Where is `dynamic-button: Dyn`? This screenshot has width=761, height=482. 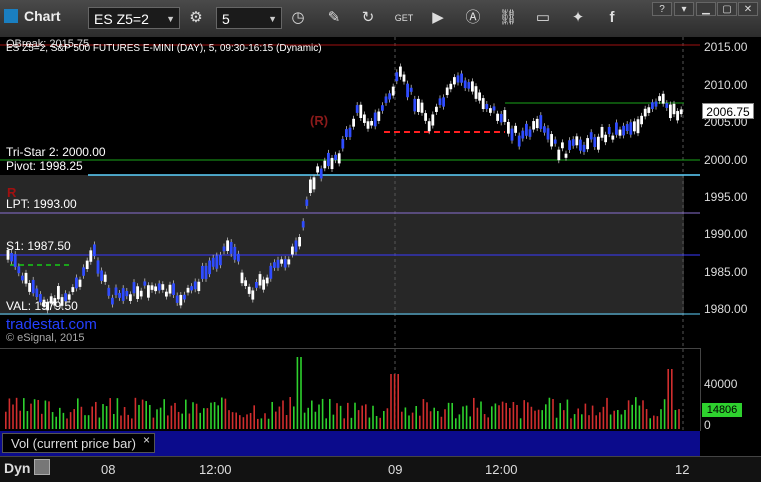
dynamic-button: Dyn is located at coordinates (27, 467).